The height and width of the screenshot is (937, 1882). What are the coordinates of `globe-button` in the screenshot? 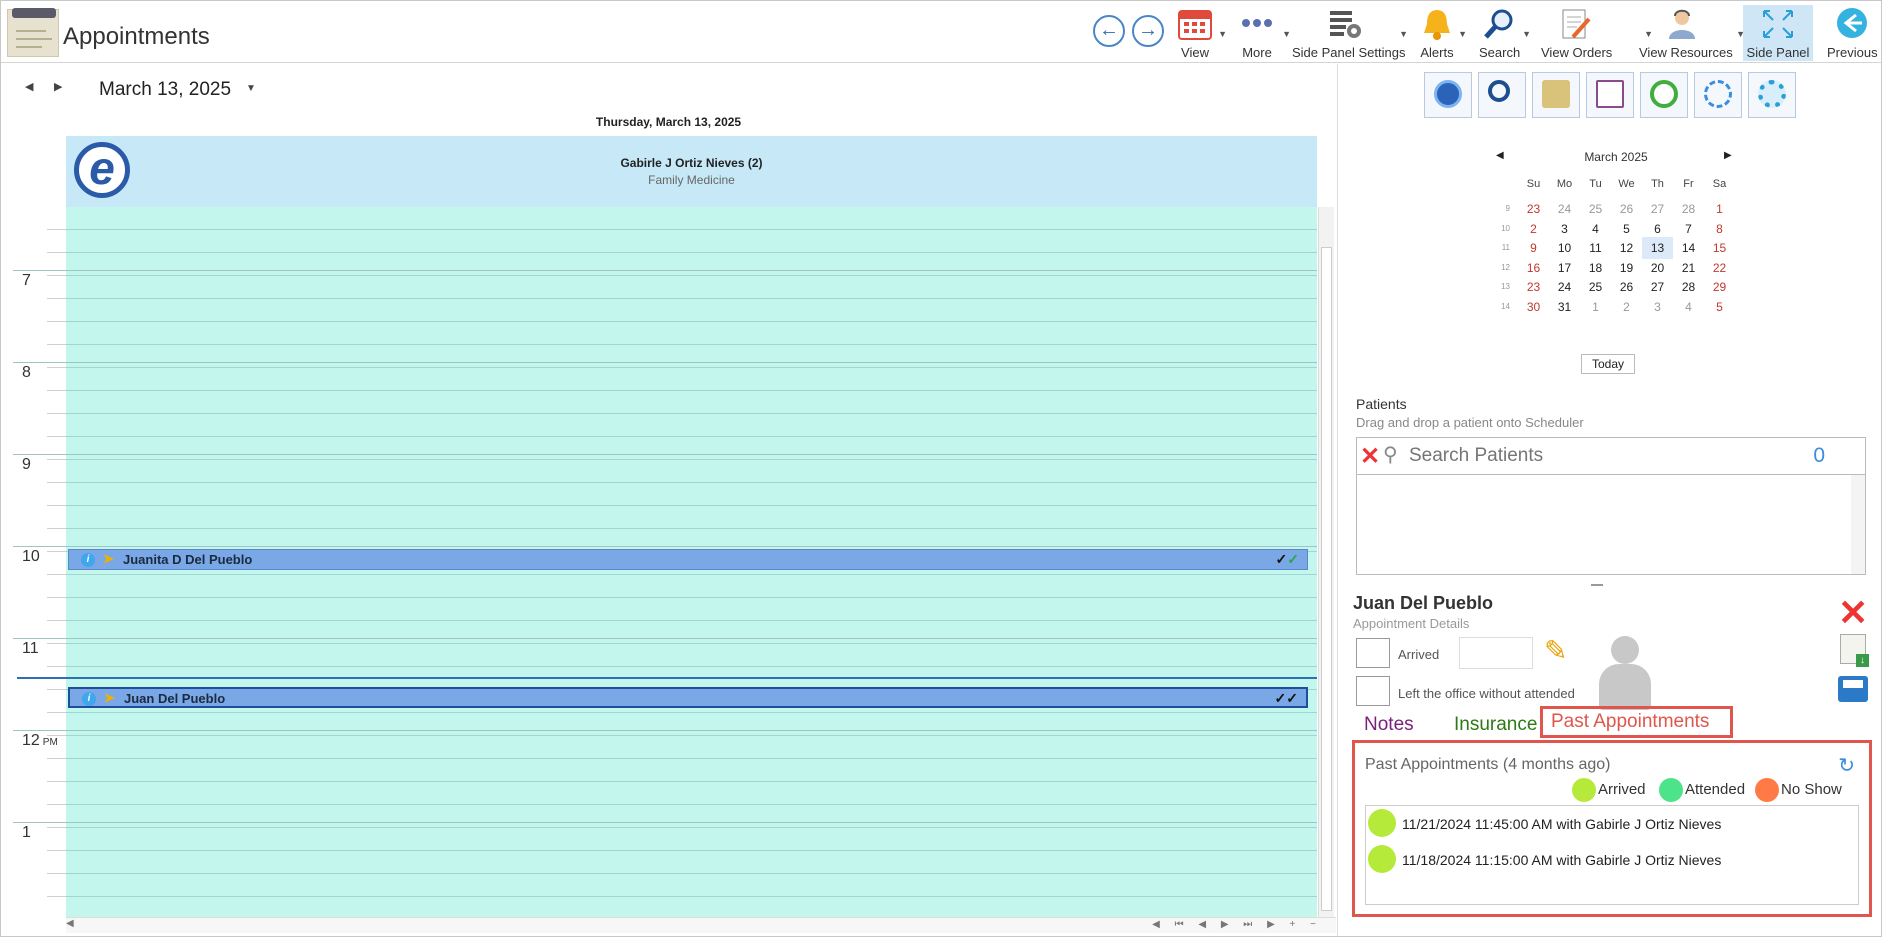 It's located at (1448, 95).